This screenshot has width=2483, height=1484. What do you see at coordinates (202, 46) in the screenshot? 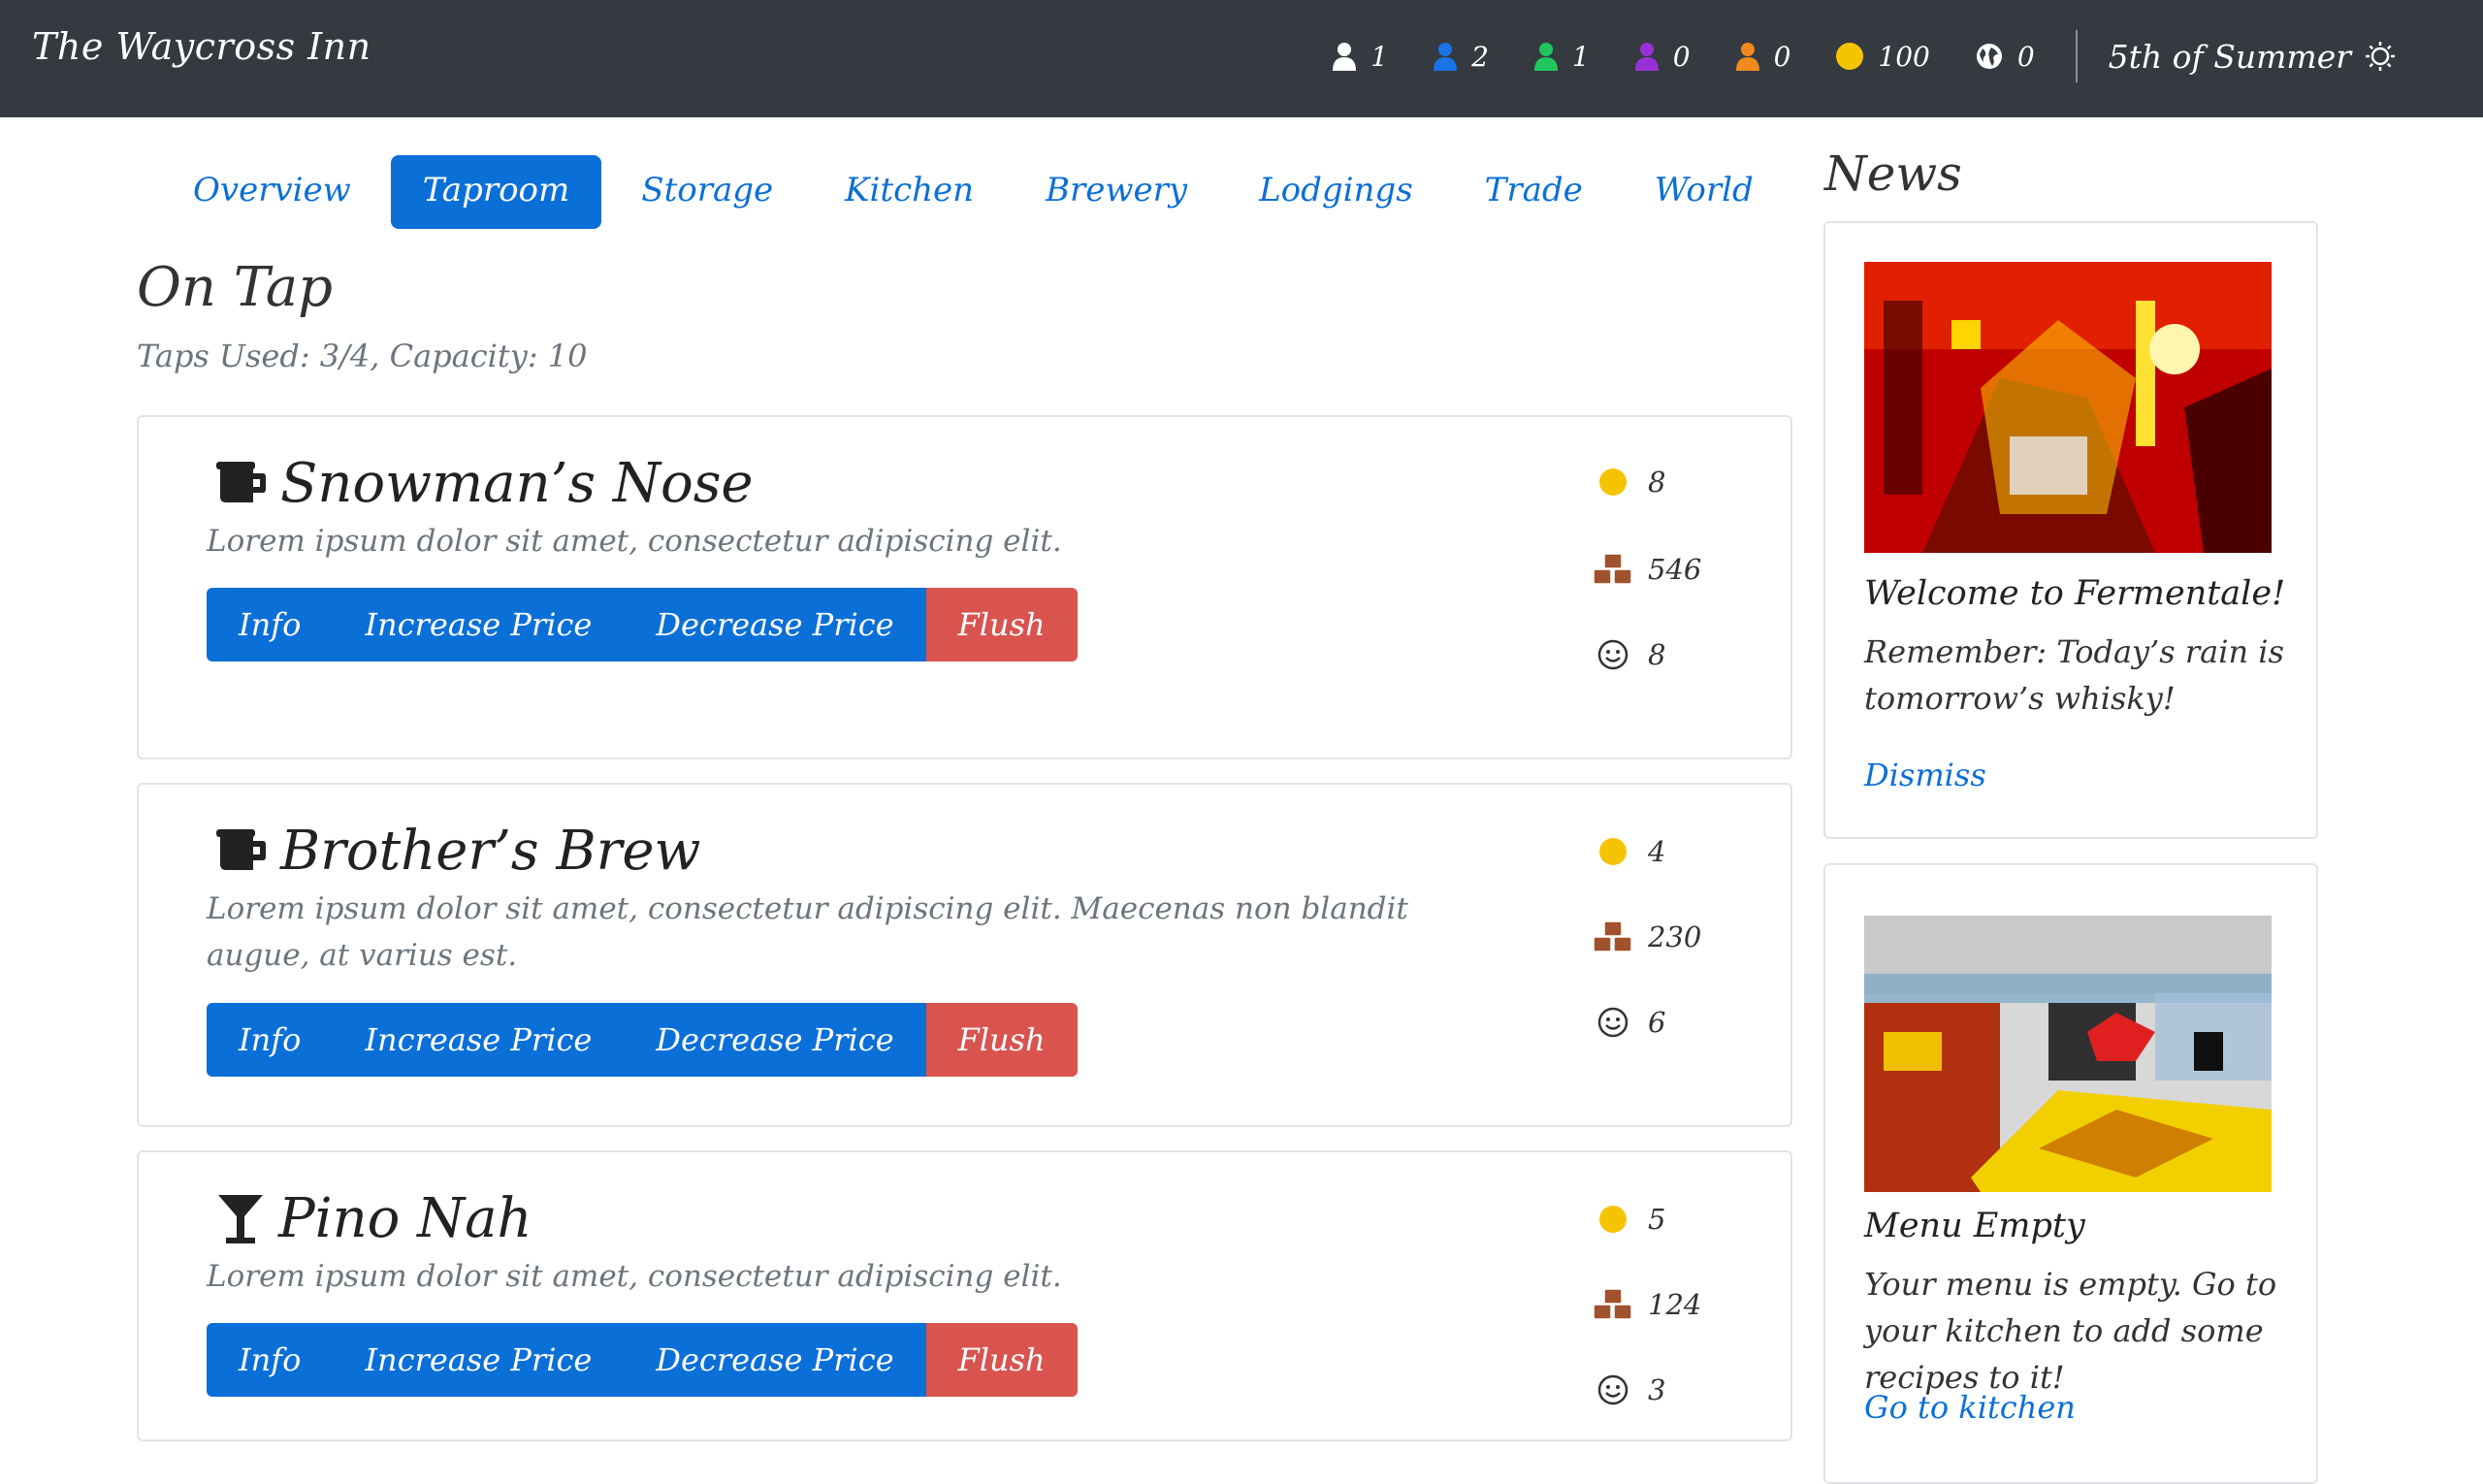
I see `app-brand: The Waycross Inn` at bounding box center [202, 46].